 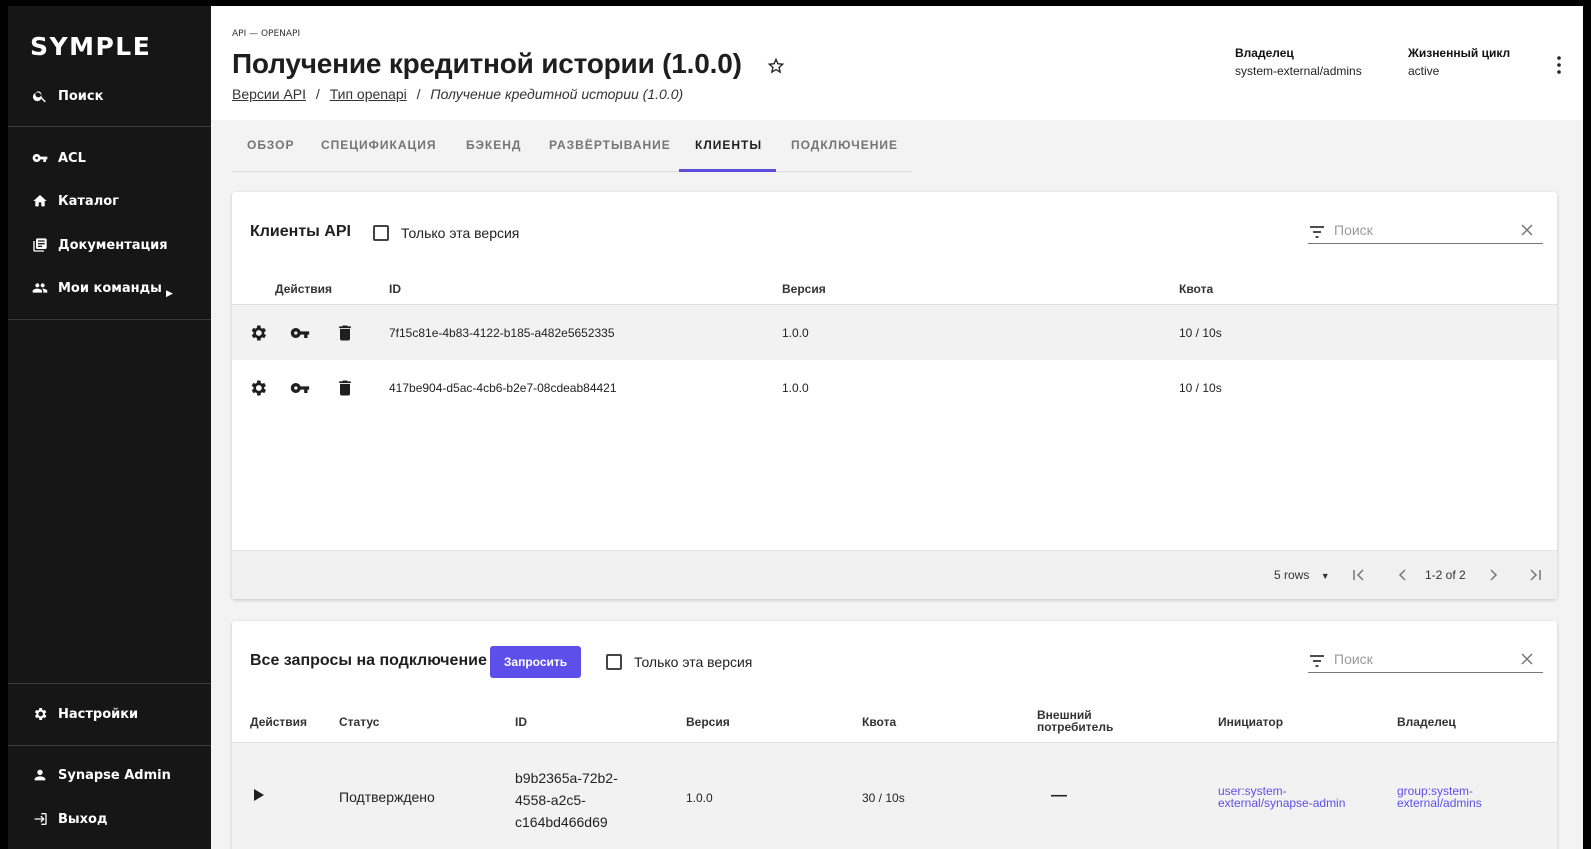 What do you see at coordinates (85, 714) in the screenshot?
I see `sidebar-item-settings: Настройки` at bounding box center [85, 714].